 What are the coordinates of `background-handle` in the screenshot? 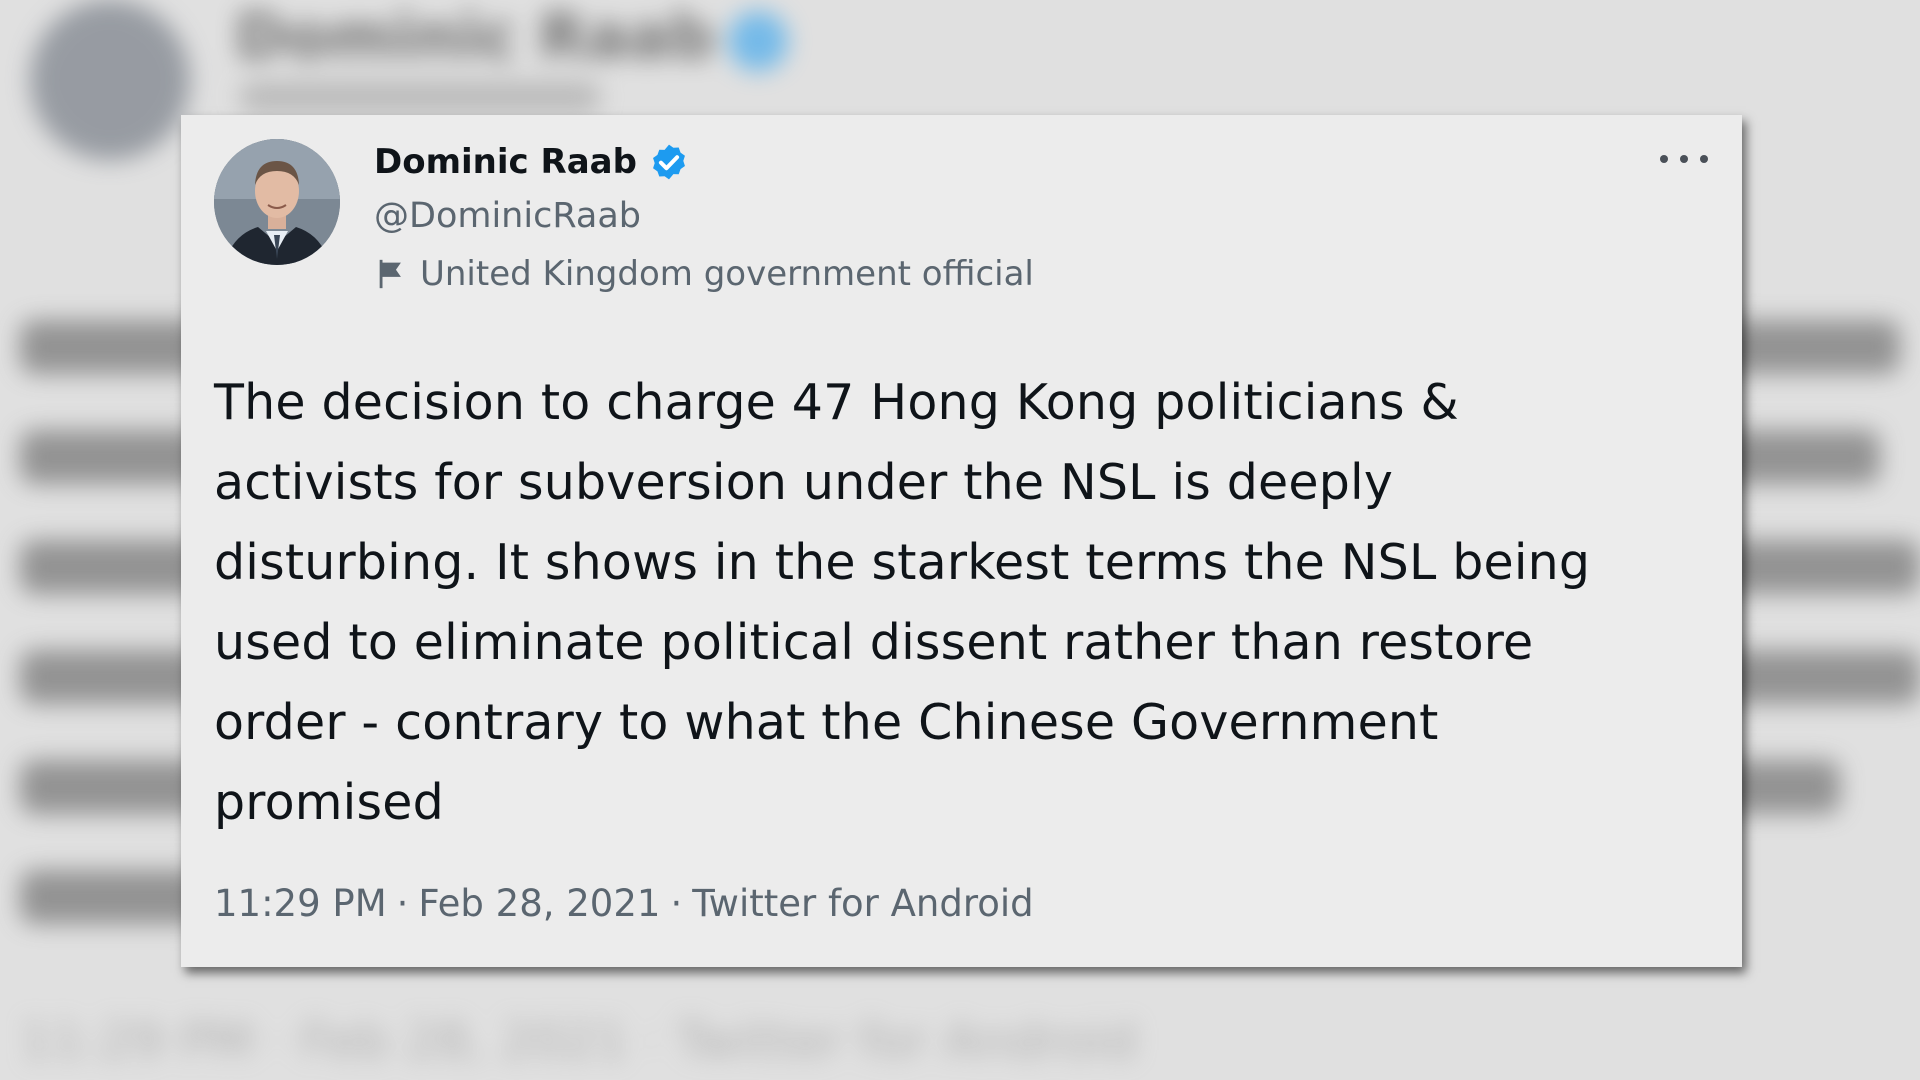 It's located at (420, 97).